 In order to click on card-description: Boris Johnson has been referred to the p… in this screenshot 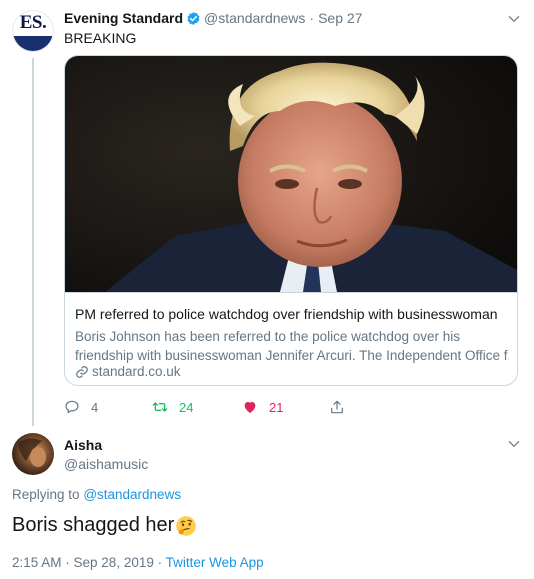, I will do `click(292, 346)`.